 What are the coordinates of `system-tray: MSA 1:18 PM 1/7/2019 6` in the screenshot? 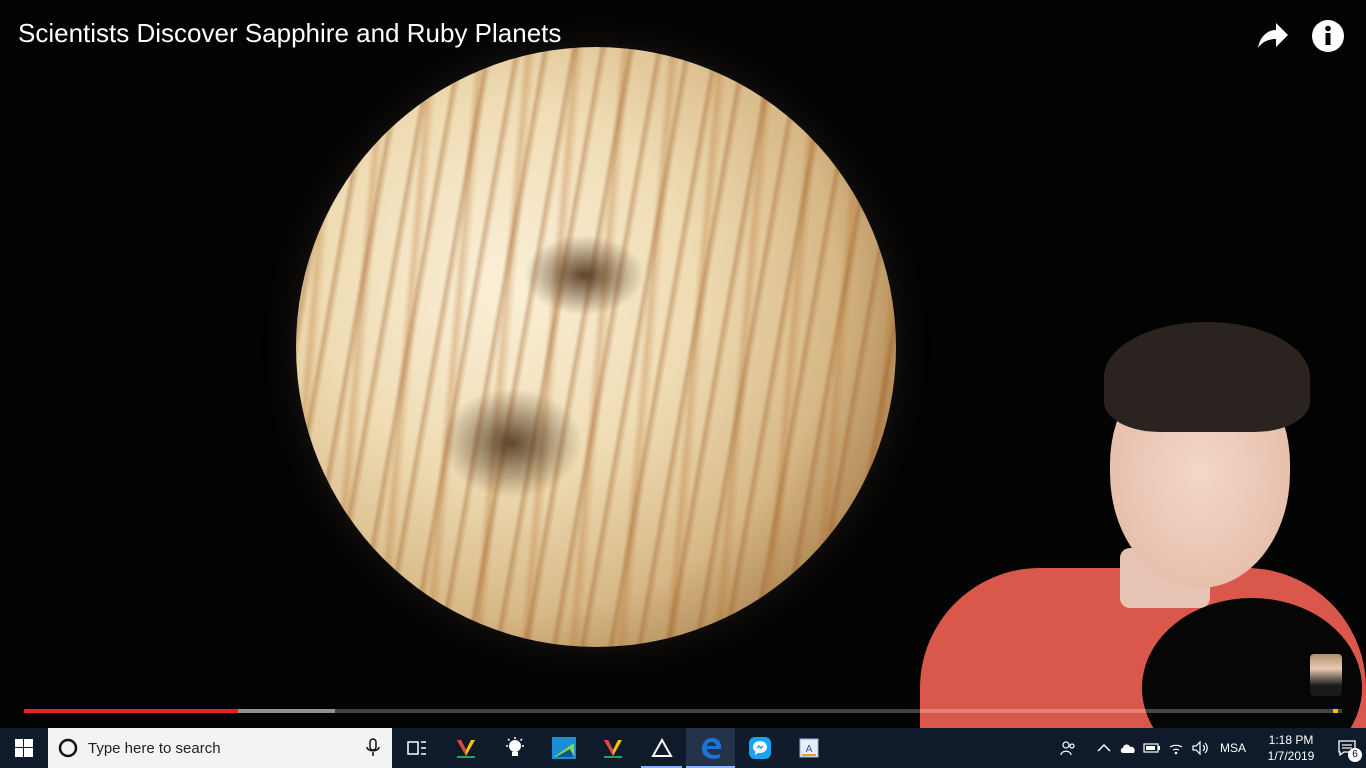 It's located at (1211, 748).